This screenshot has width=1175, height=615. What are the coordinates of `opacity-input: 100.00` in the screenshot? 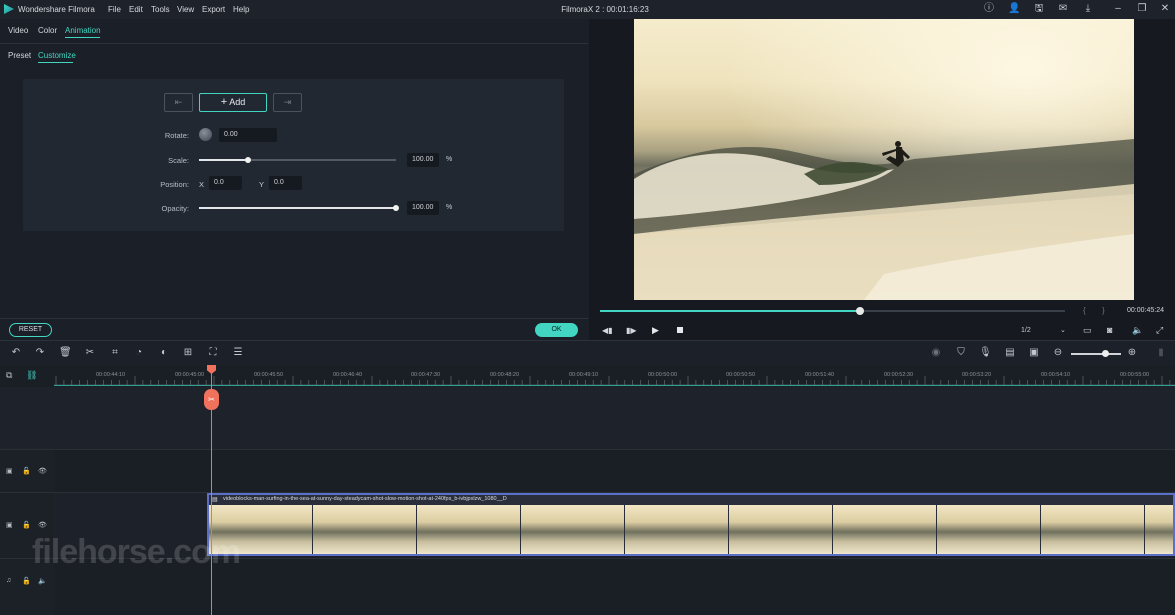 It's located at (423, 208).